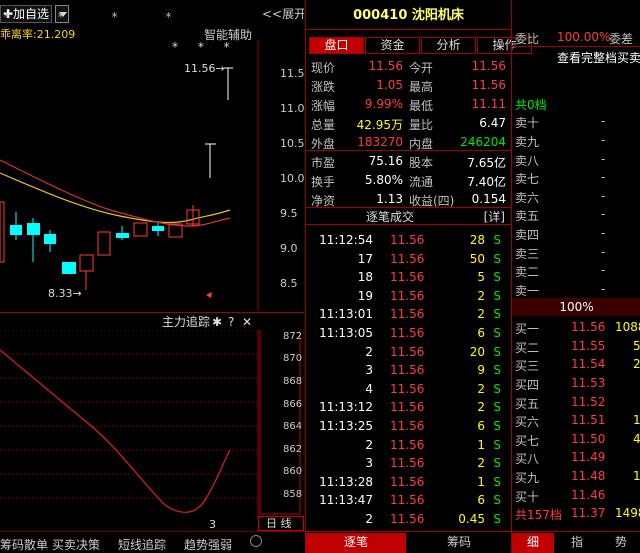  Describe the element at coordinates (289, 213) in the screenshot. I see `price-axis-label: 9.5` at that location.